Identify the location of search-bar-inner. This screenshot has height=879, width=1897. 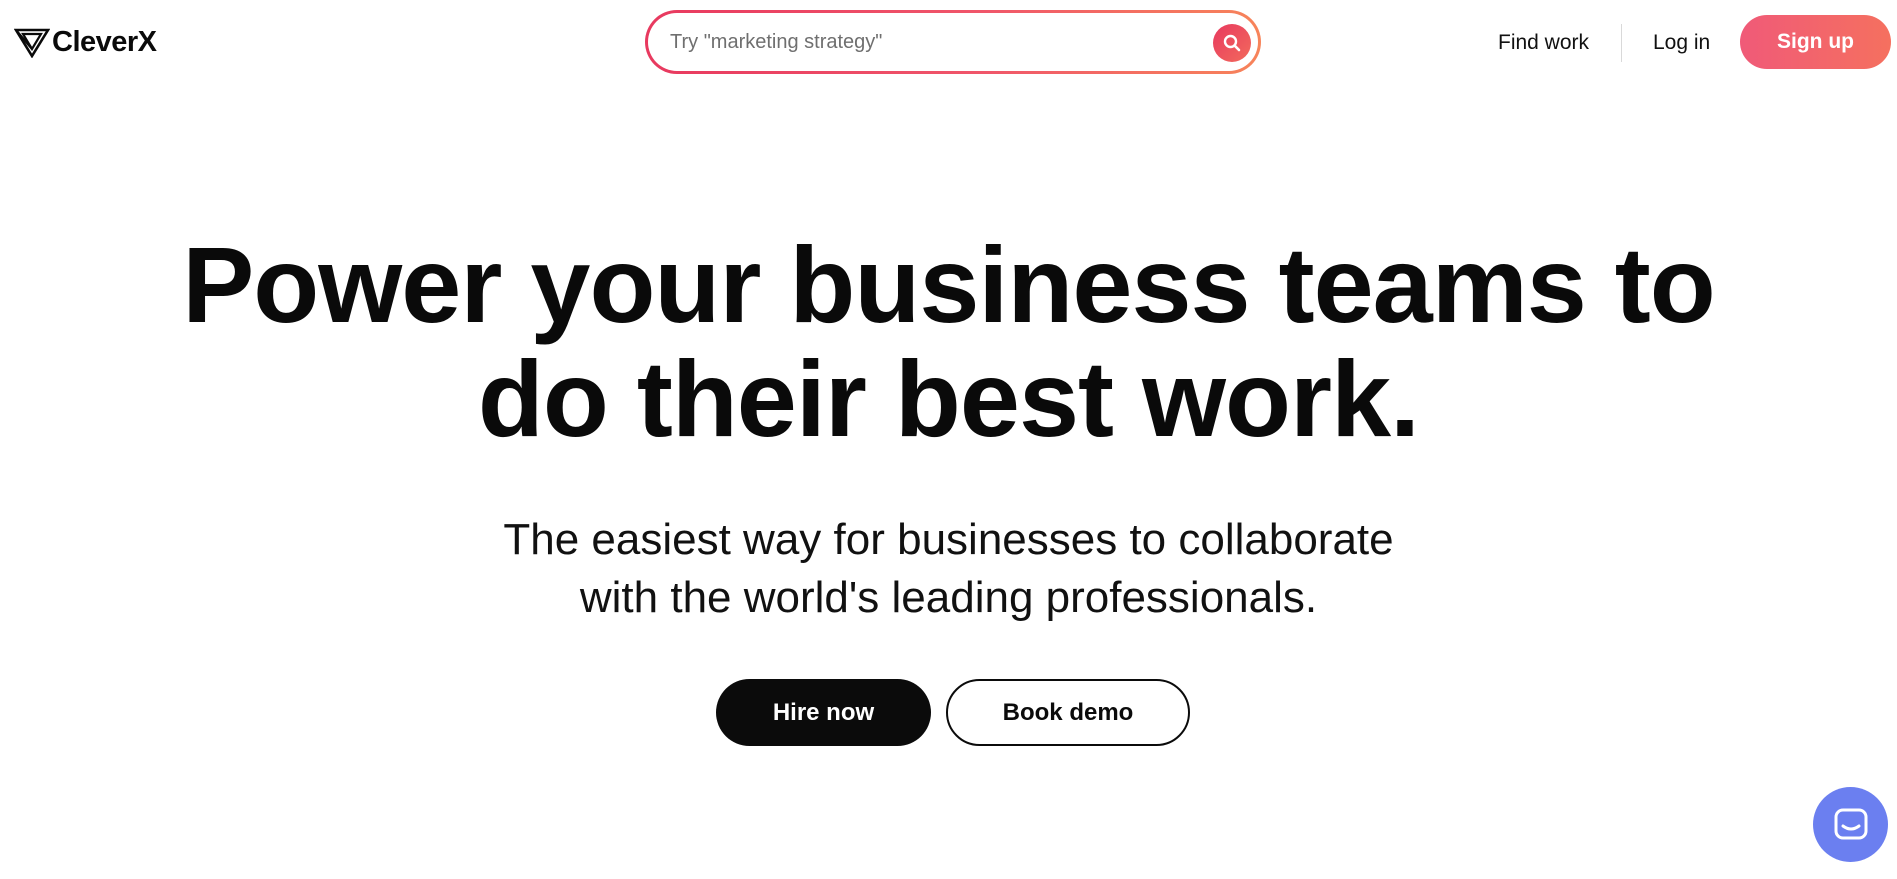
(953, 42).